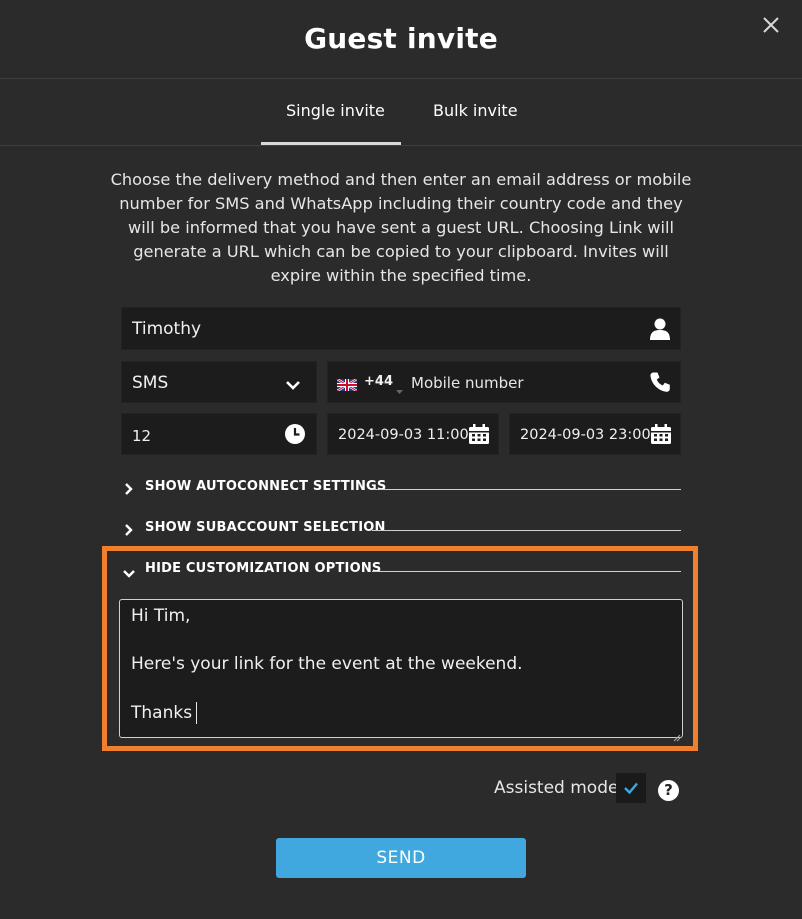 The width and height of the screenshot is (802, 919). I want to click on close-icon, so click(771, 25).